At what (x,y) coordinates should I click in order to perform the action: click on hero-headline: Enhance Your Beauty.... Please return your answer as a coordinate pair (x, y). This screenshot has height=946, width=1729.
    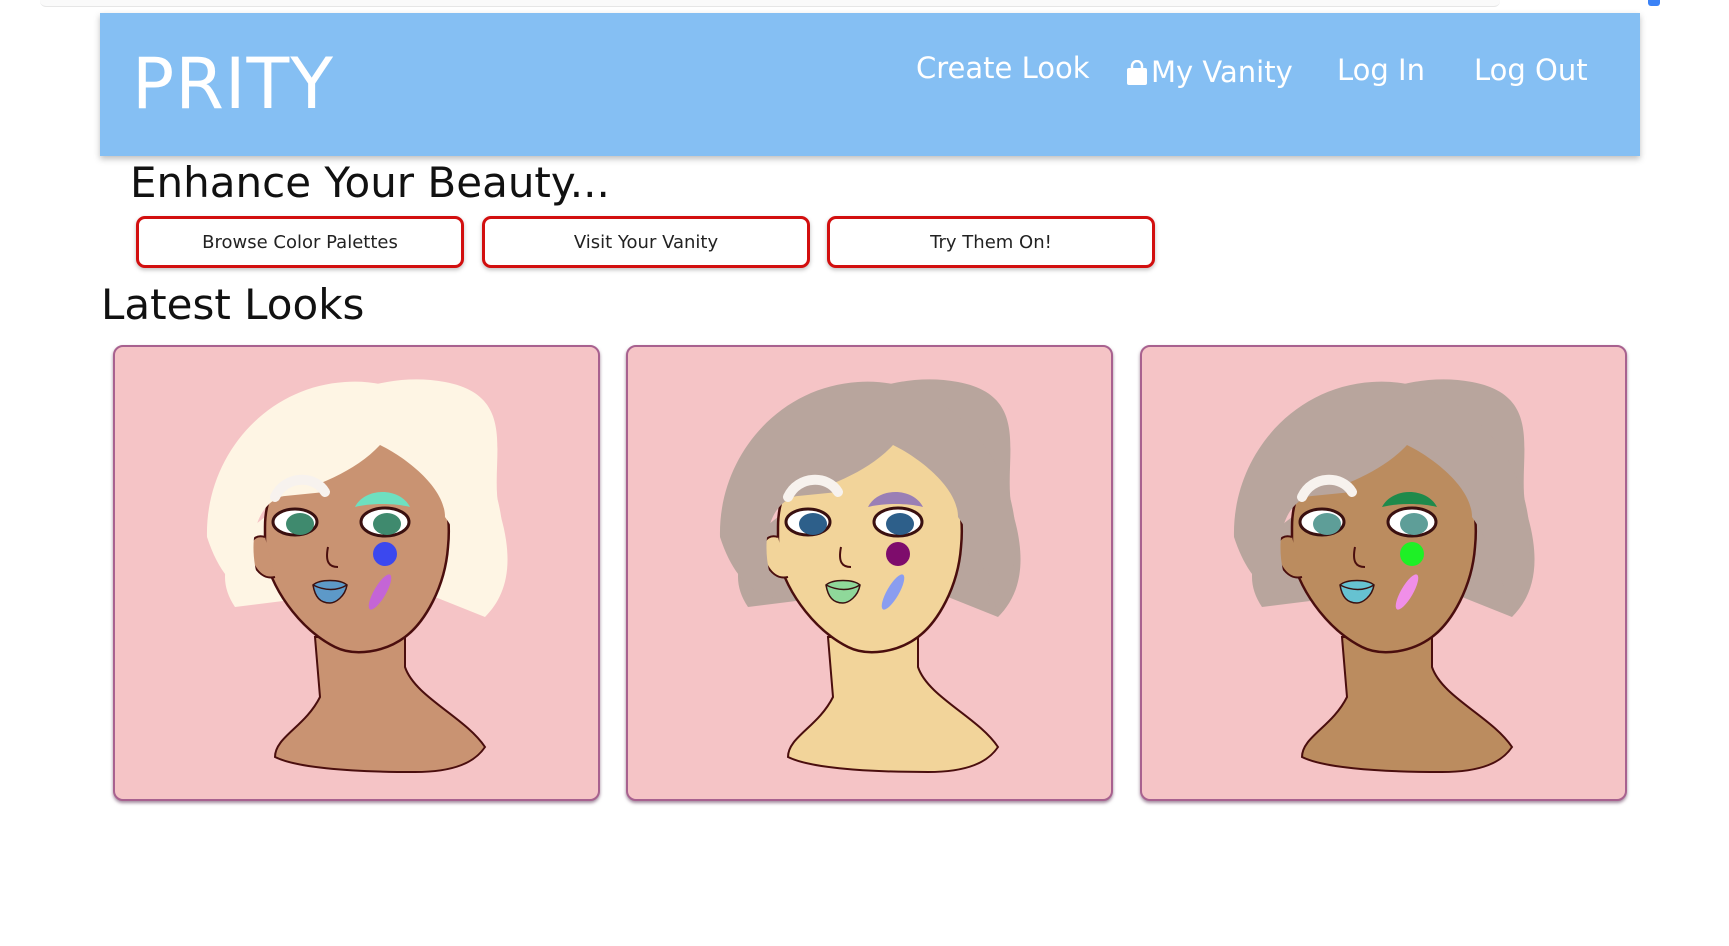
    Looking at the image, I should click on (370, 182).